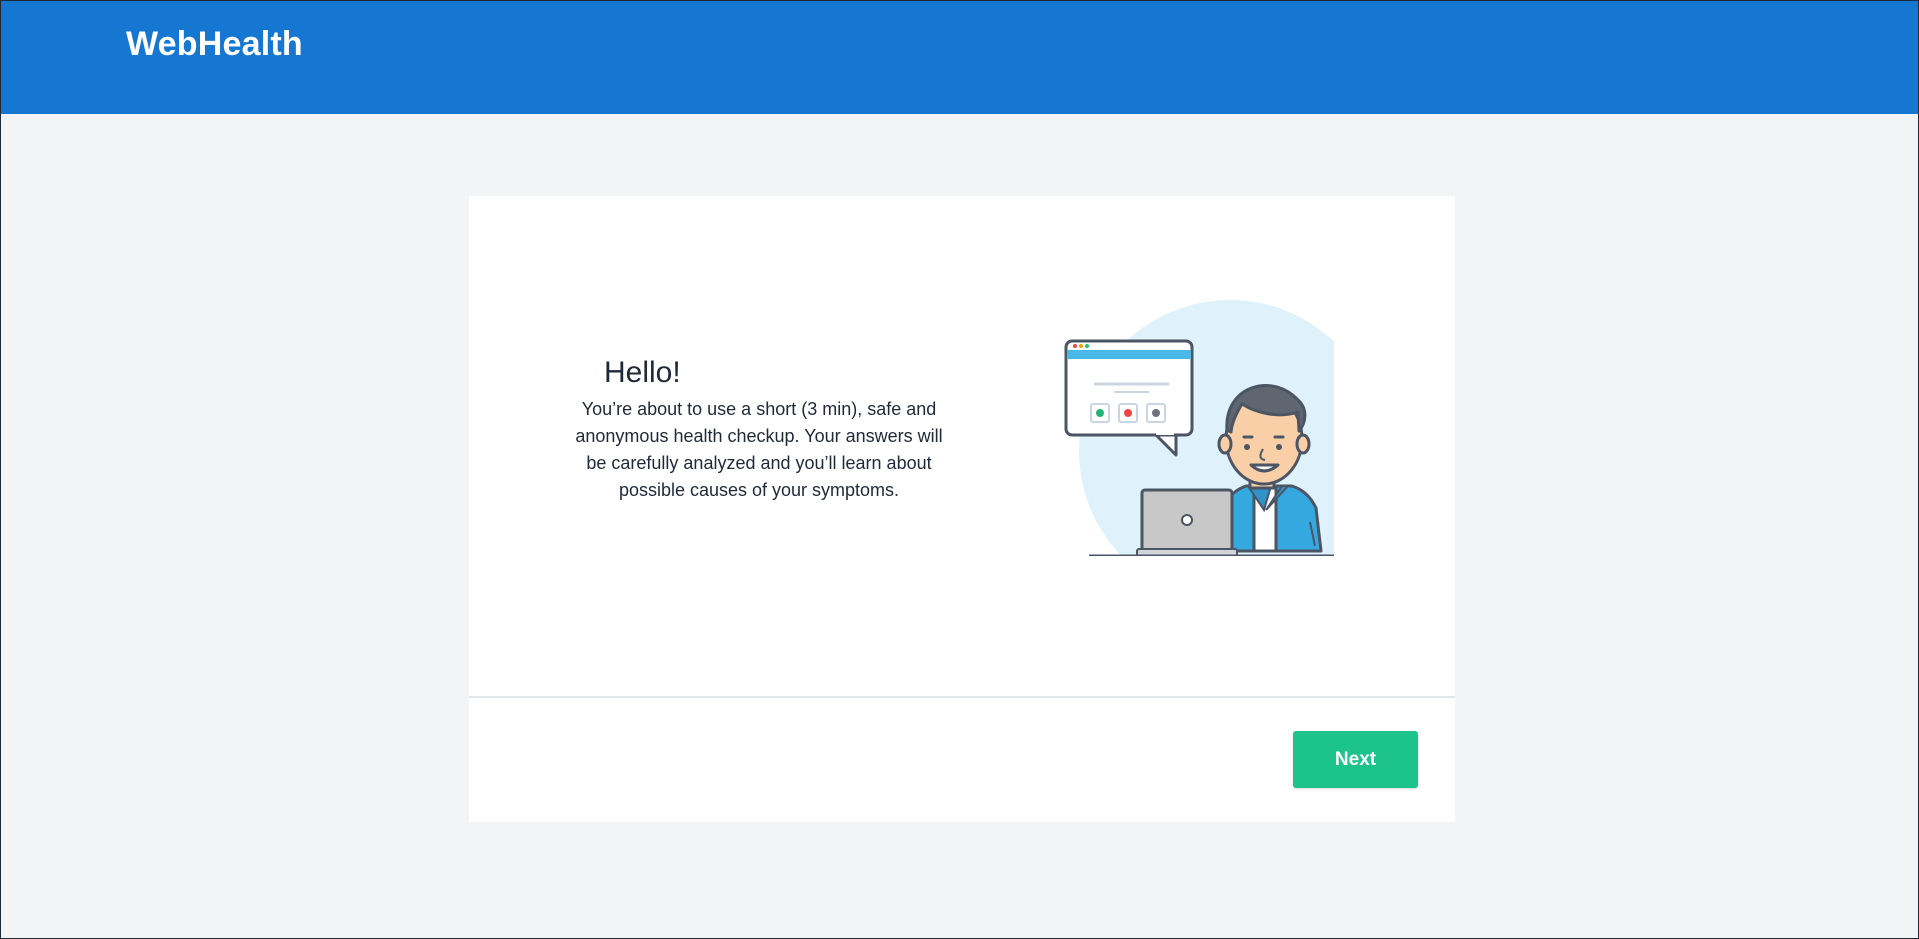 This screenshot has width=1919, height=939. I want to click on next-button: Next, so click(1355, 759).